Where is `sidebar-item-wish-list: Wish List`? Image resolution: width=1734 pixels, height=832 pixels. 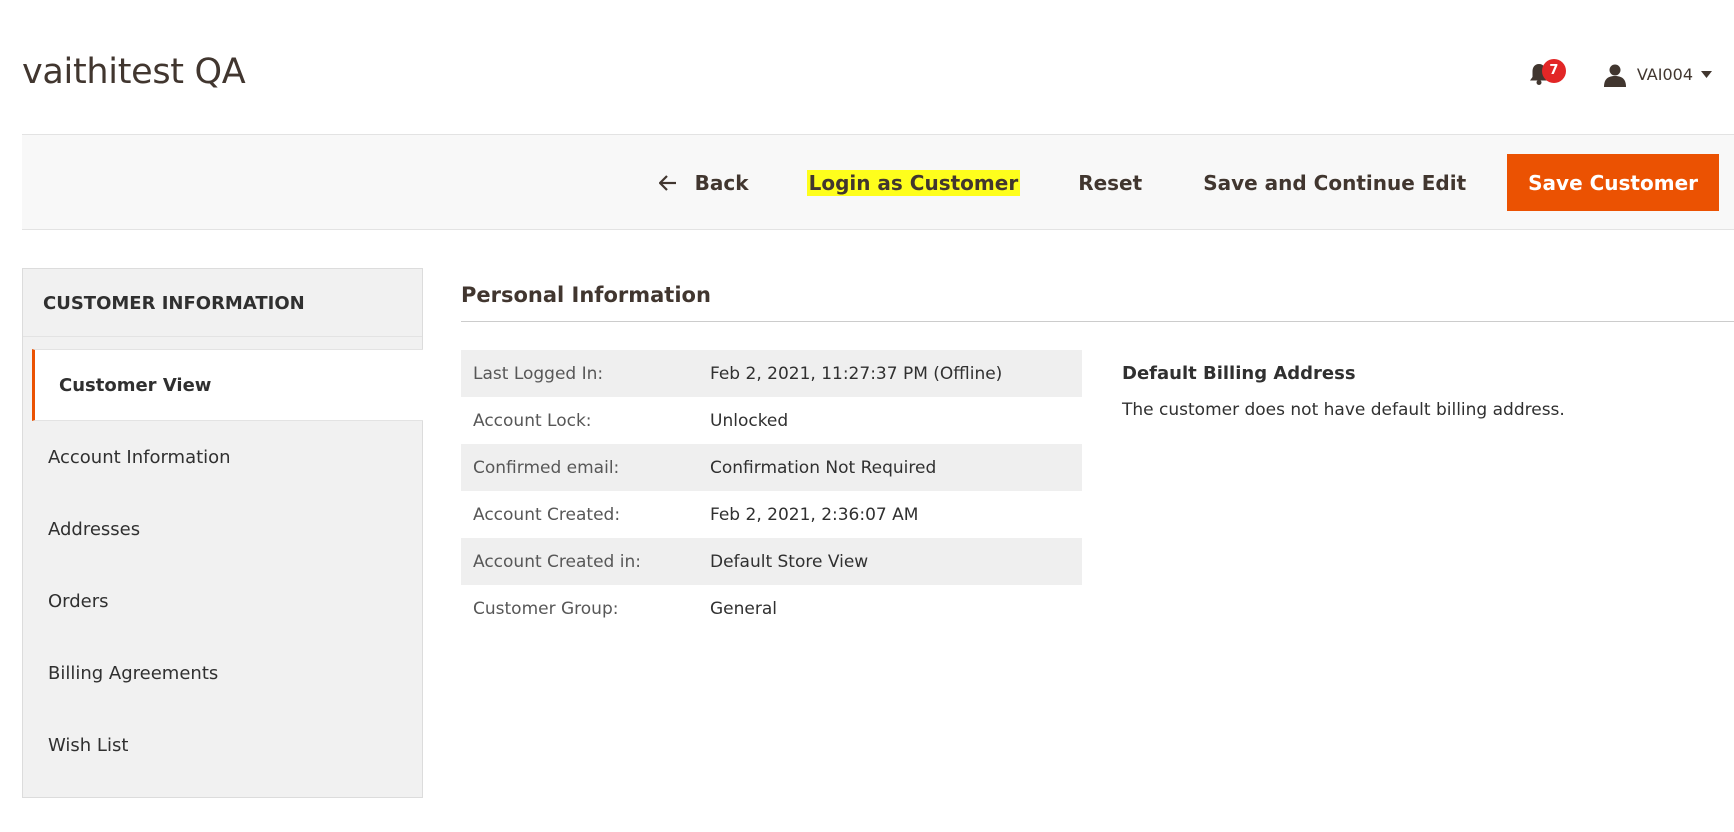
sidebar-item-wish-list: Wish List is located at coordinates (222, 745).